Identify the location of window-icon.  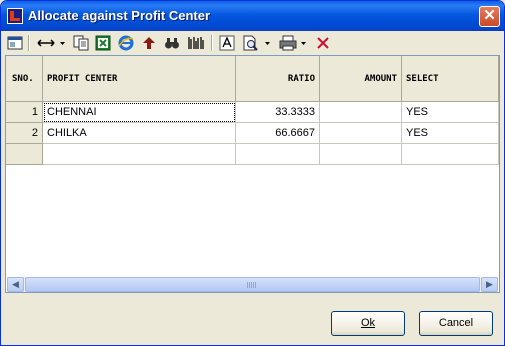
(15, 43).